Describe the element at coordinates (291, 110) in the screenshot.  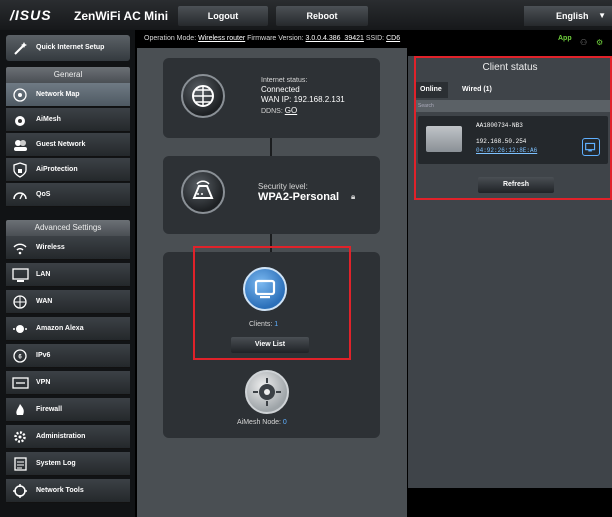
I see `ddns-go-link: GO` at that location.